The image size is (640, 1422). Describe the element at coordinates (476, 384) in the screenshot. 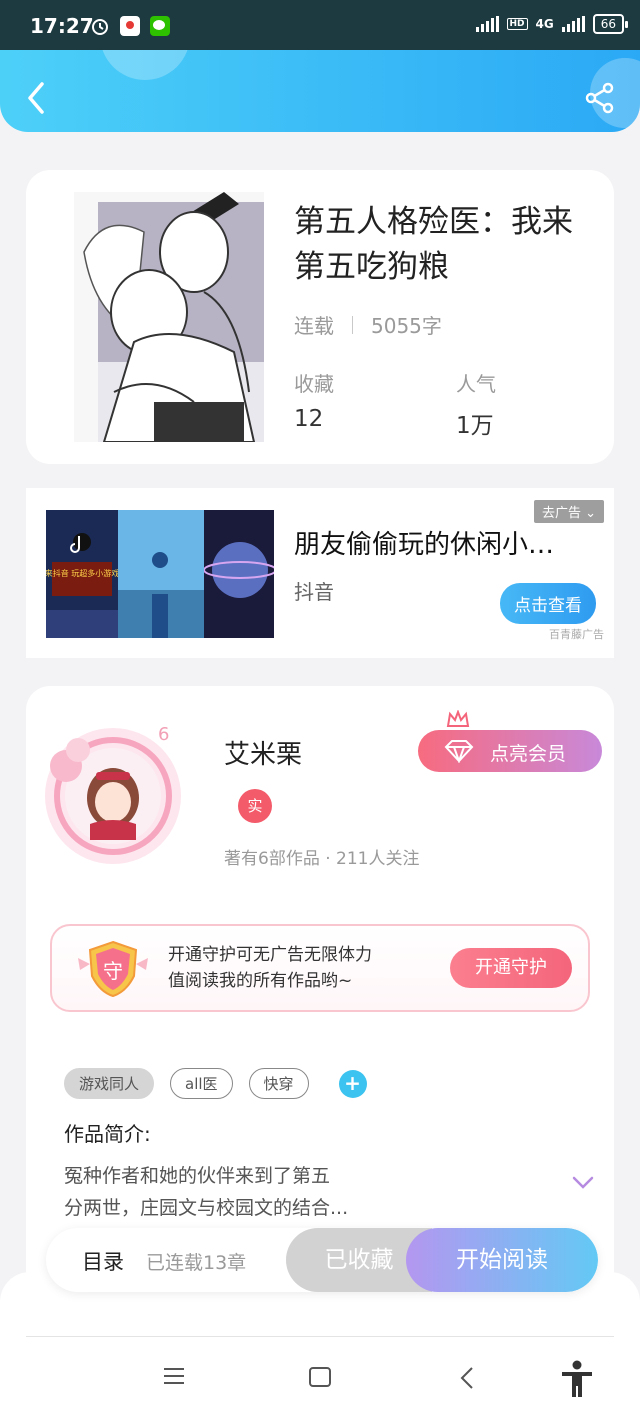

I see `popularity-label: 人气` at that location.